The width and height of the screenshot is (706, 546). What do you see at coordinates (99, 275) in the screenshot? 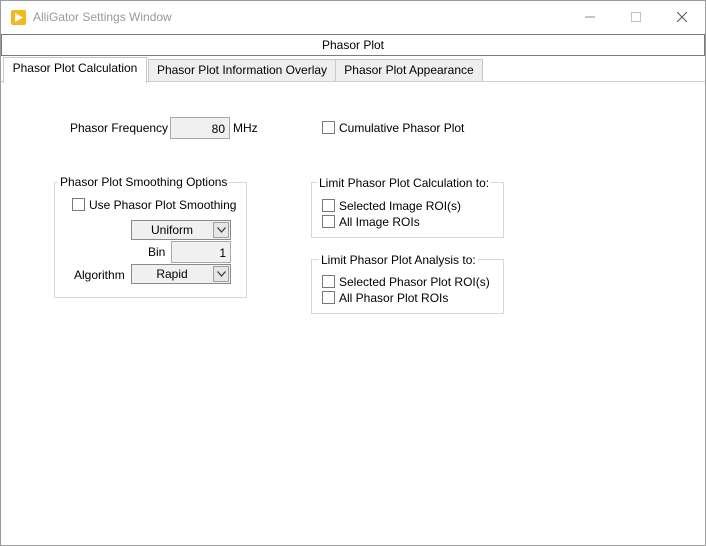
I see `algorithm-label: Algorithm` at bounding box center [99, 275].